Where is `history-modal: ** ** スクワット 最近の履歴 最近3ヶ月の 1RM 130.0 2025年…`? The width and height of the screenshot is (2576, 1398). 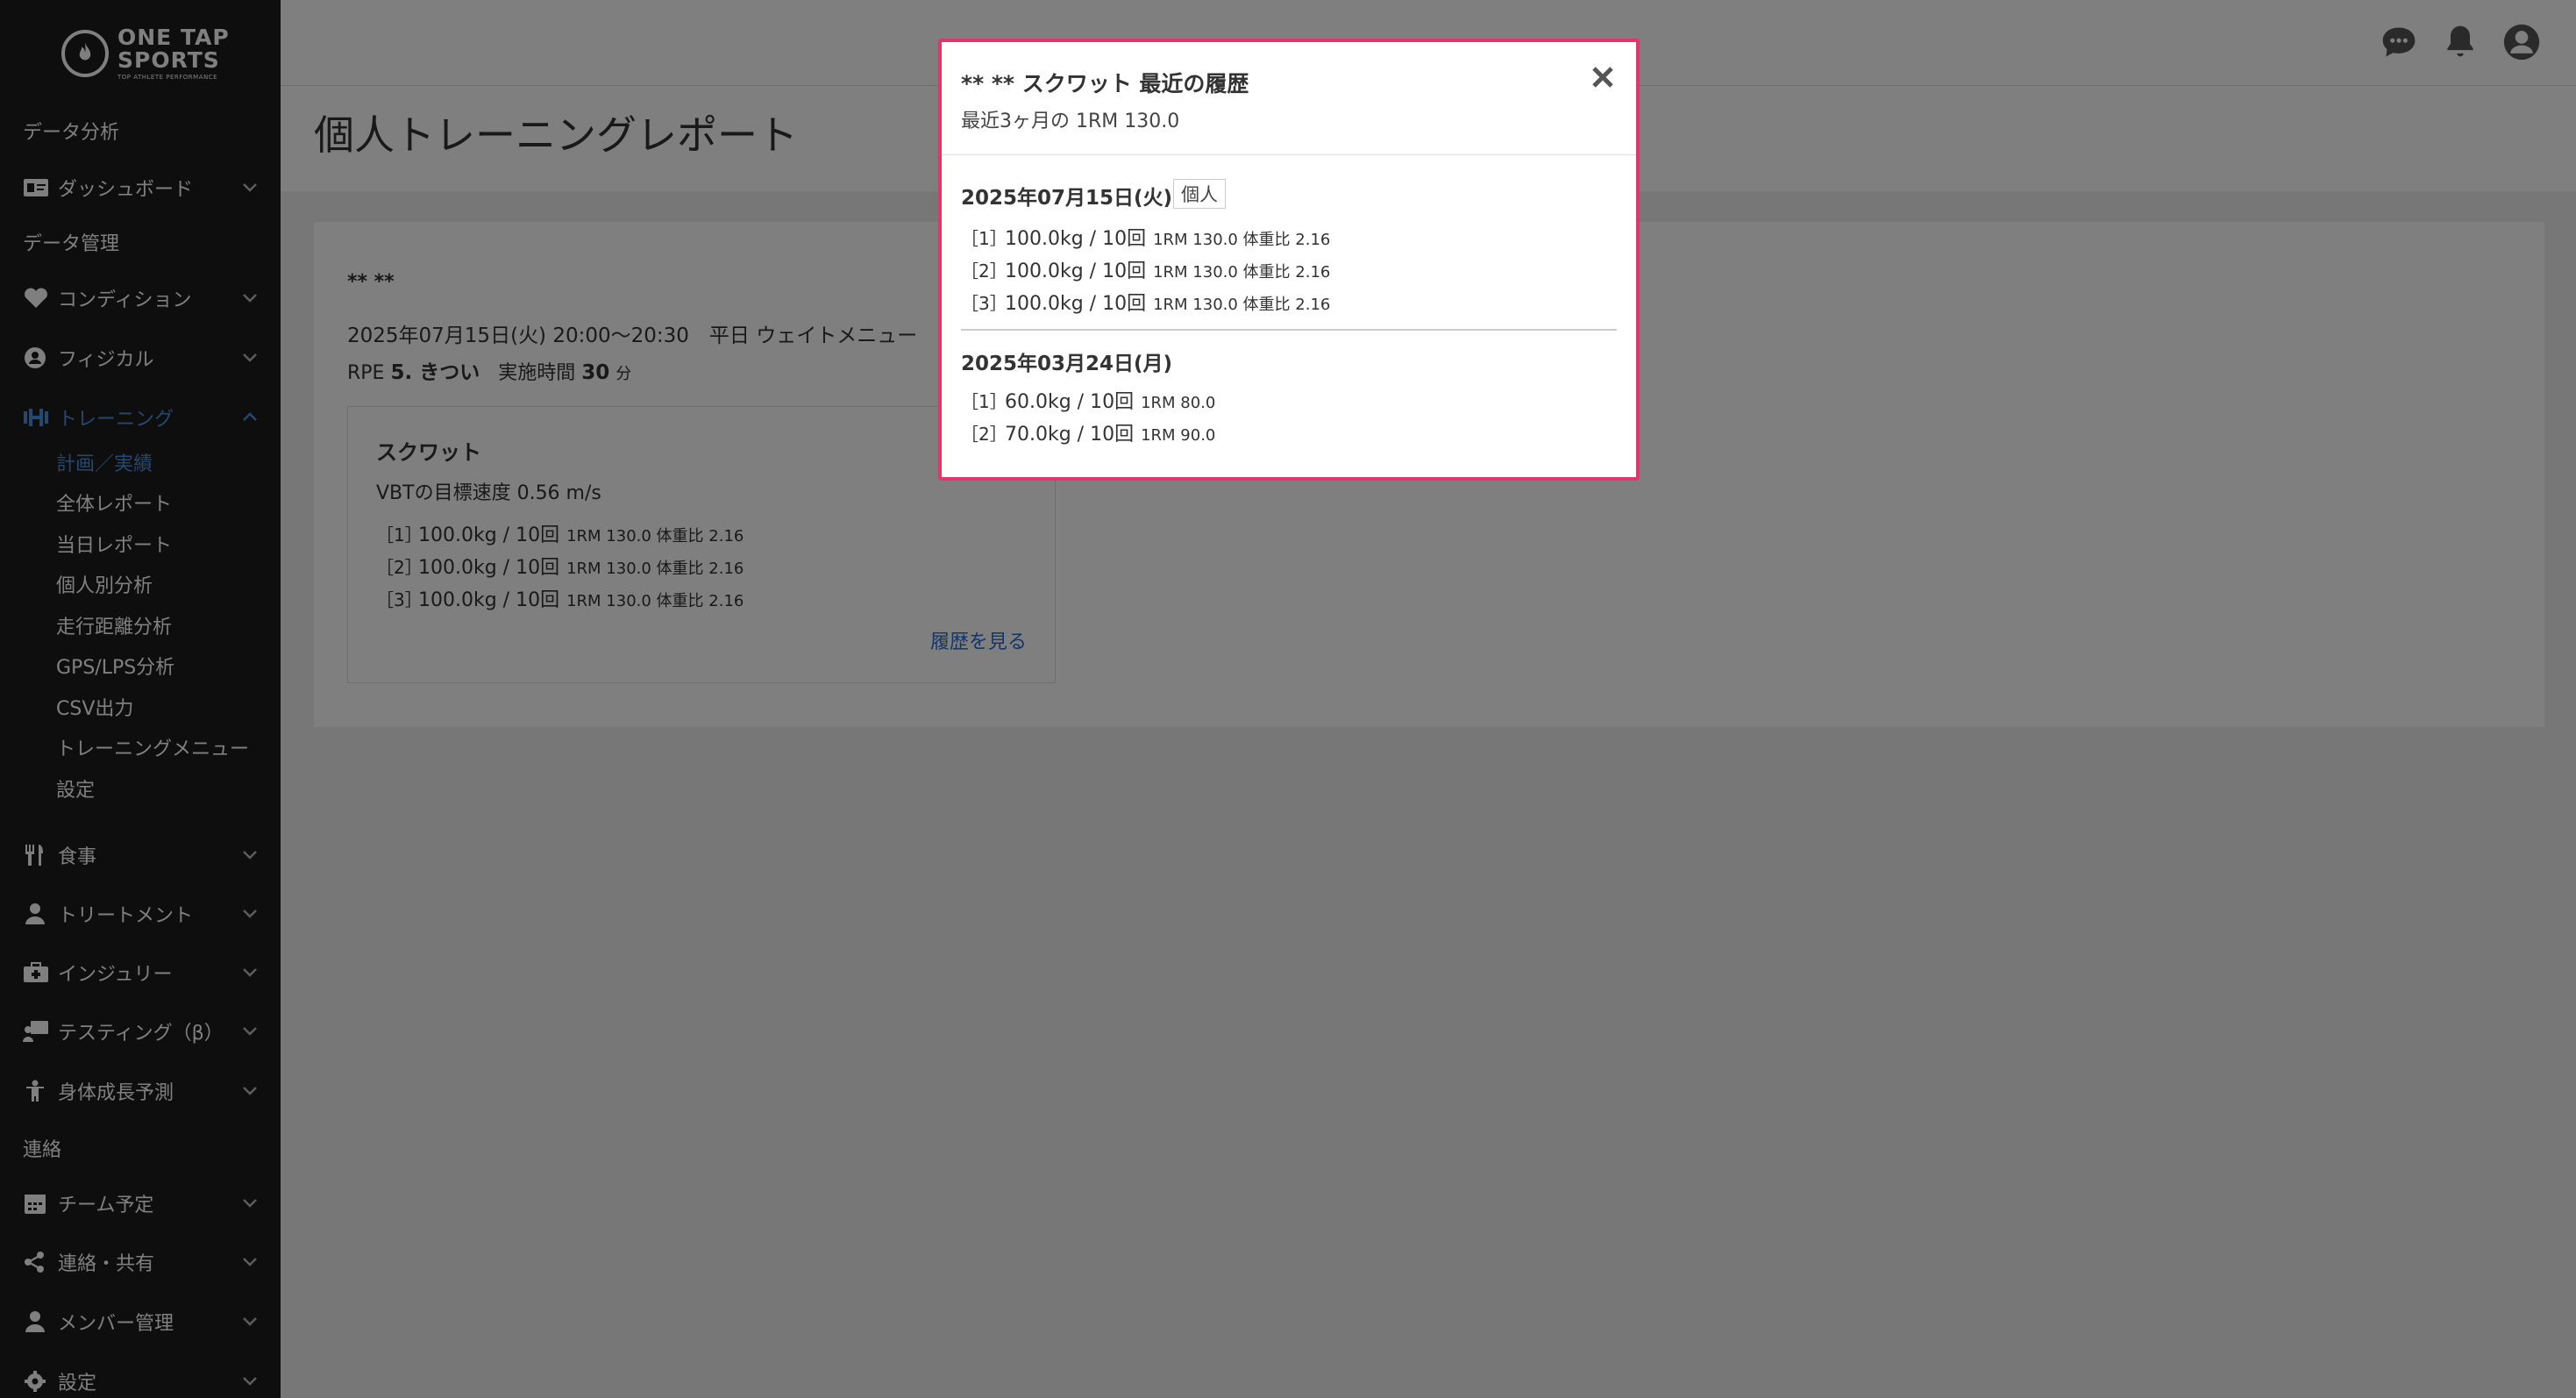 history-modal: ** ** スクワット 最近の履歴 最近3ヶ月の 1RM 130.0 2025年… is located at coordinates (1289, 260).